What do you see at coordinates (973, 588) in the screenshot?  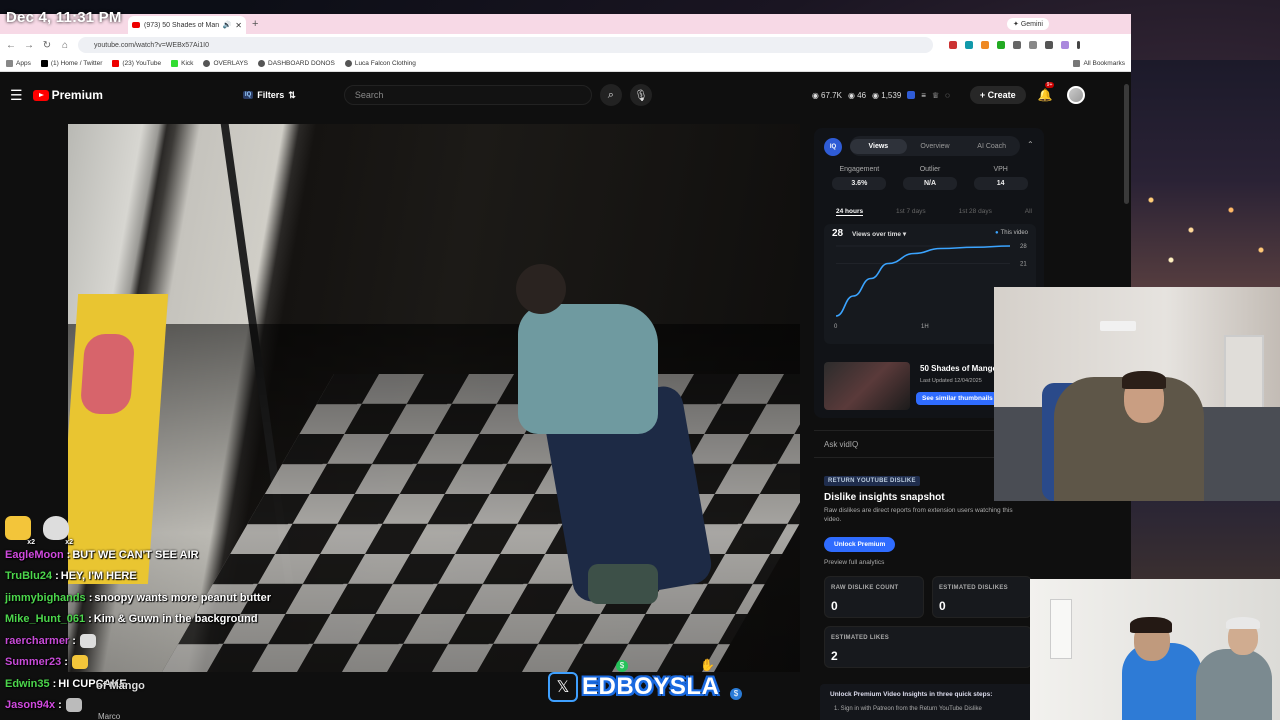 I see `card-label: ESTIMATED DISLIKES` at bounding box center [973, 588].